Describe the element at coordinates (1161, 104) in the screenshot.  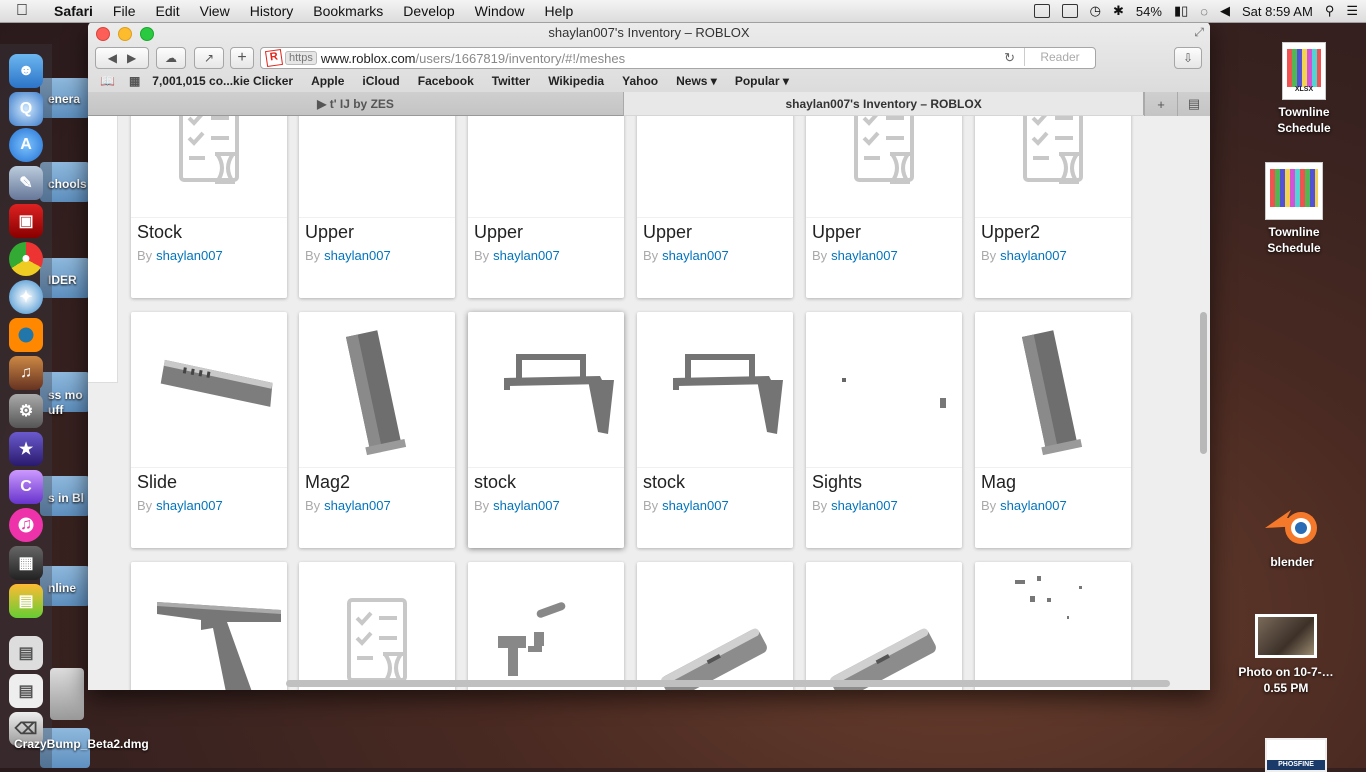
I see `new-tab-plus-button: +` at that location.